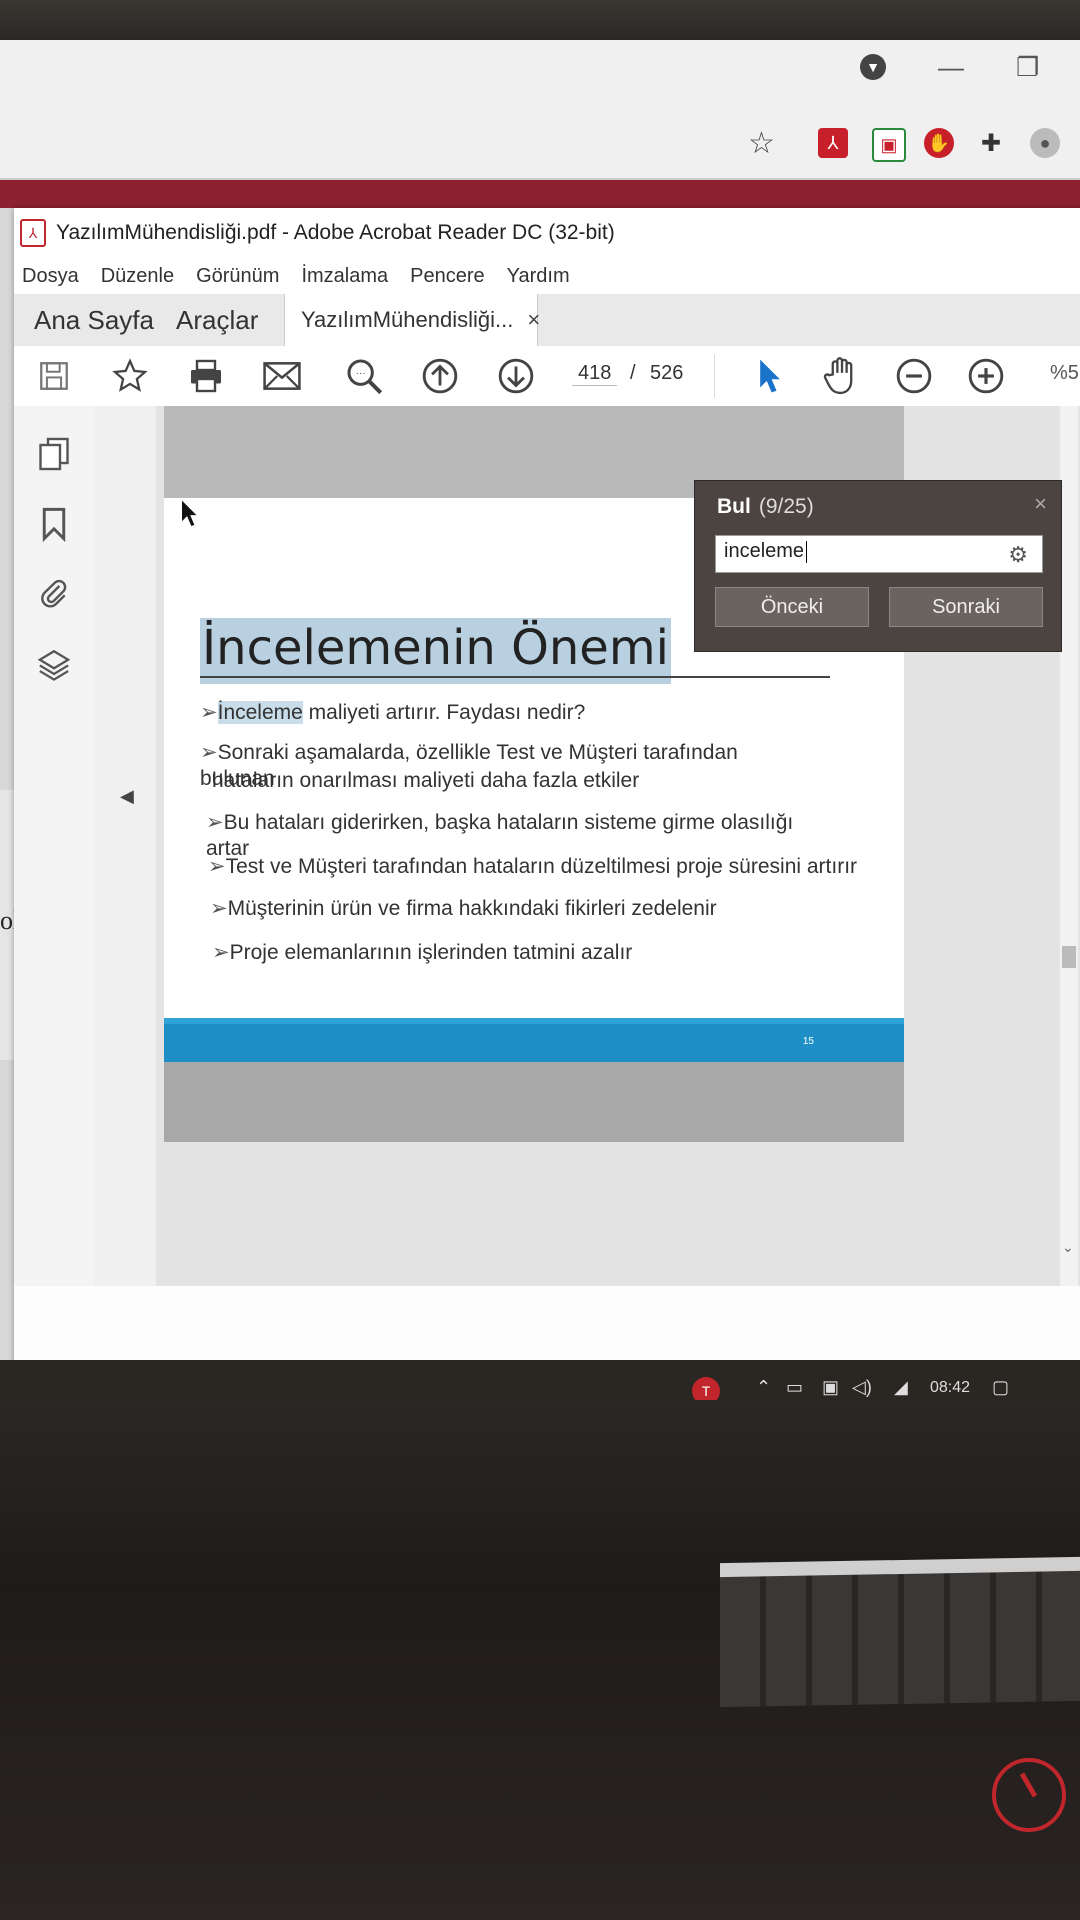 This screenshot has height=1920, width=1080. What do you see at coordinates (786, 506) in the screenshot?
I see `find-result-count: (9/25)` at bounding box center [786, 506].